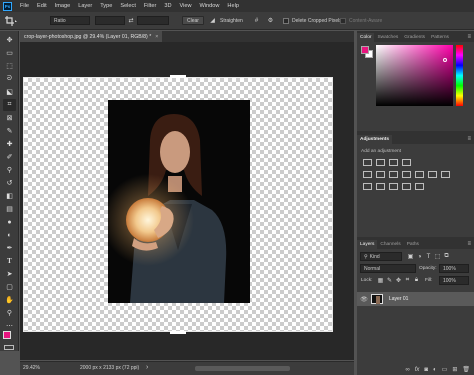  What do you see at coordinates (389, 280) in the screenshot?
I see `lock-pixels-icon: ✎` at bounding box center [389, 280].